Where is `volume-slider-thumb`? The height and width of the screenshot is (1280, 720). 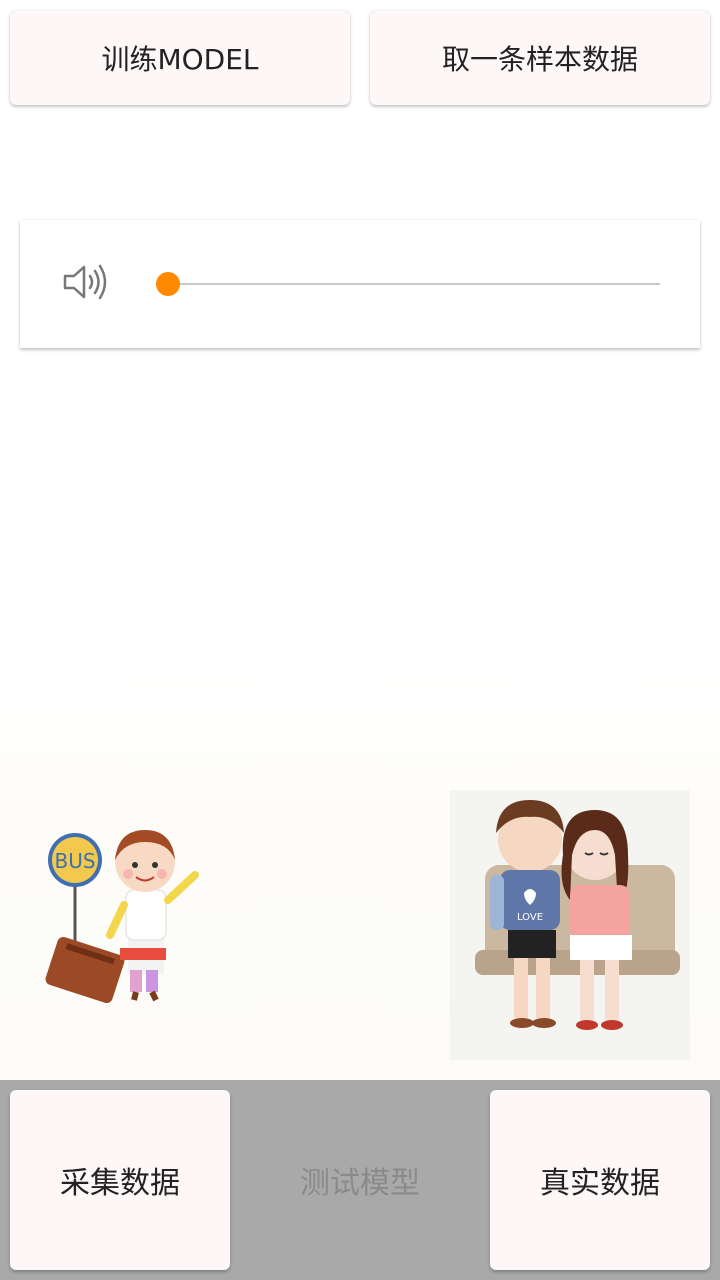 volume-slider-thumb is located at coordinates (168, 284).